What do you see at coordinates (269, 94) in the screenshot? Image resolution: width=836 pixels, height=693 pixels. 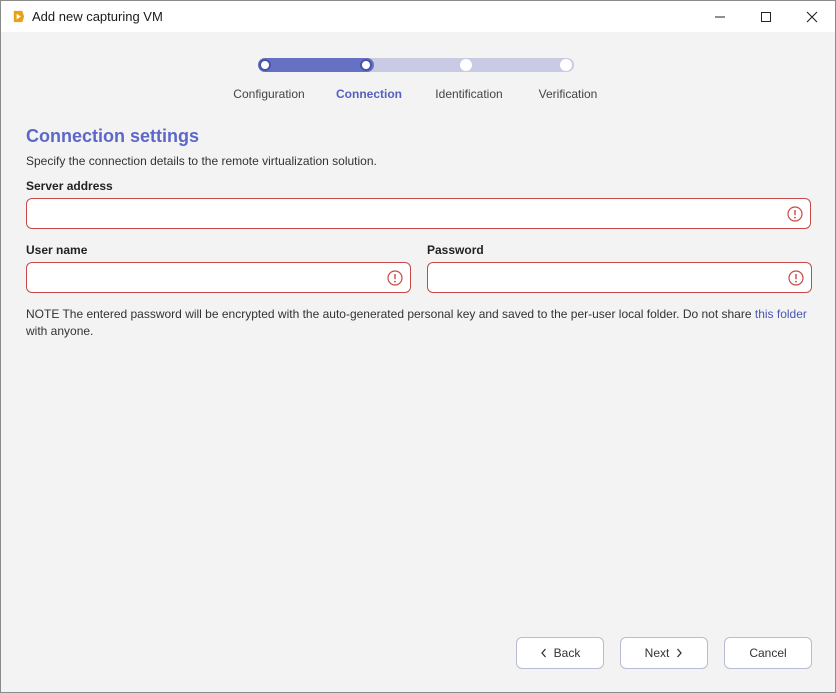 I see `step-label-configuration: Configuration` at bounding box center [269, 94].